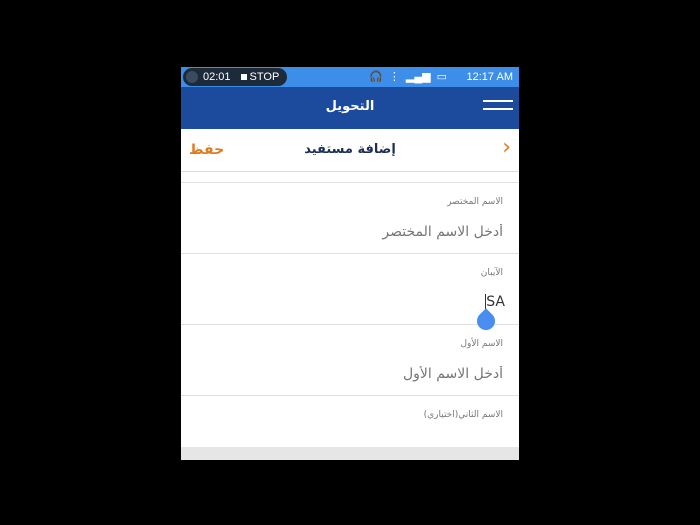 The image size is (700, 525). What do you see at coordinates (376, 77) in the screenshot?
I see `headset-icon: 🎧` at bounding box center [376, 77].